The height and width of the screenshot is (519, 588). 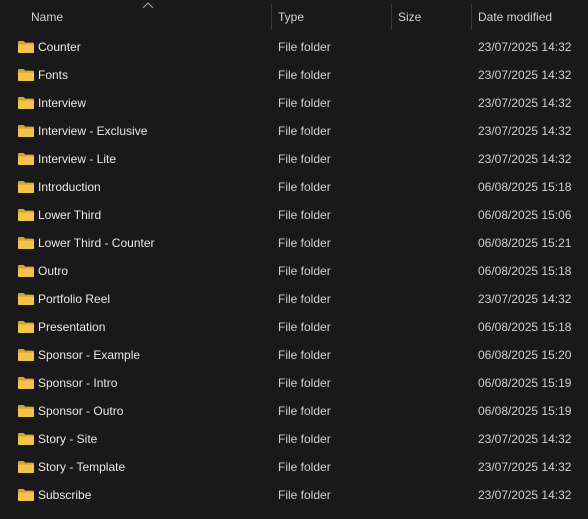 I want to click on file-row: Outro File folder 06/08/2025 15:18, so click(x=294, y=271).